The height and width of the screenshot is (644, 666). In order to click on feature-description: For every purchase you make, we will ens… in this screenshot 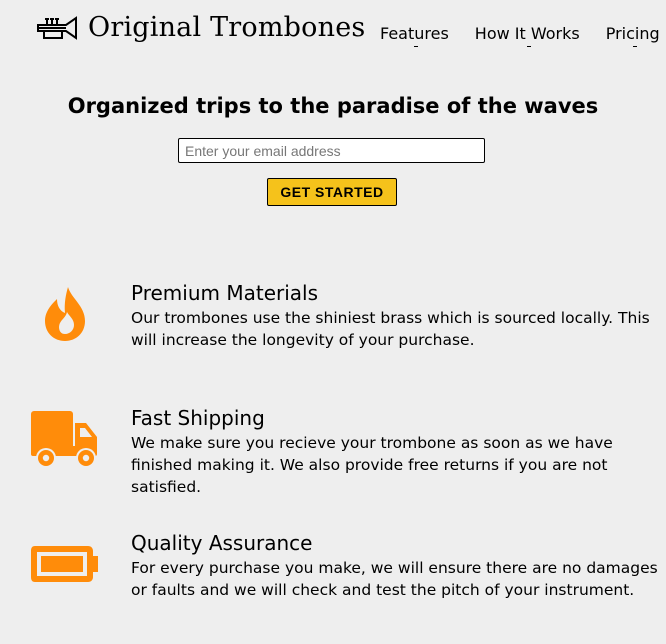, I will do `click(394, 579)`.